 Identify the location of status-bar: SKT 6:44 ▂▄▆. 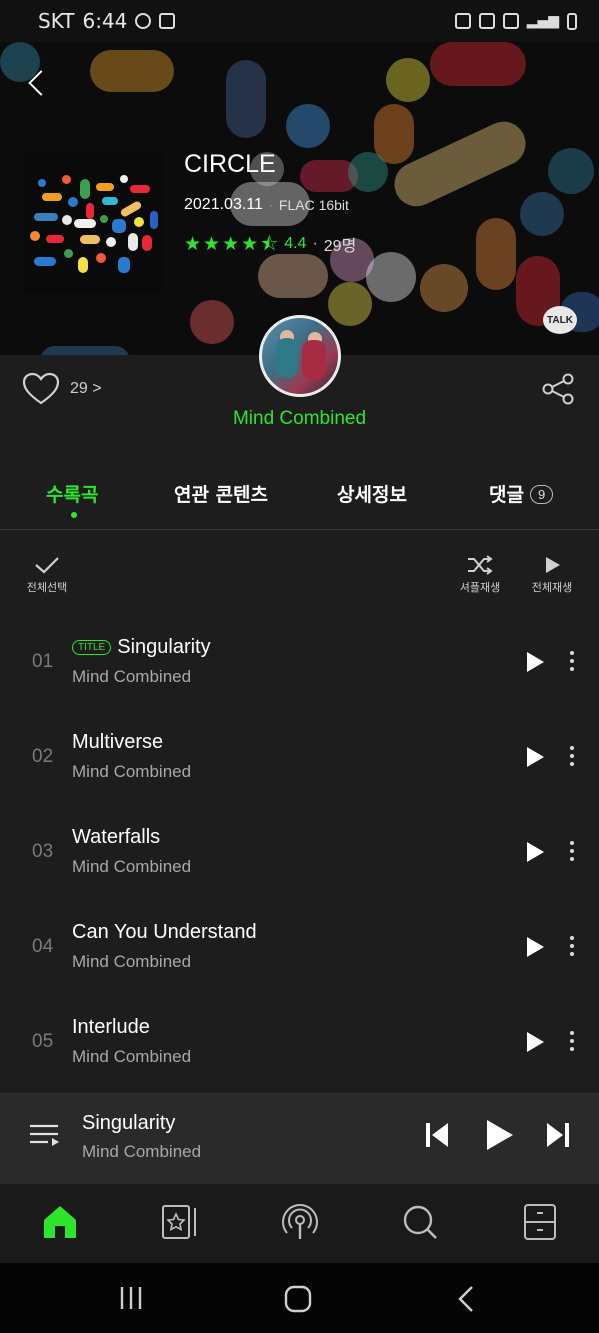
(299, 21).